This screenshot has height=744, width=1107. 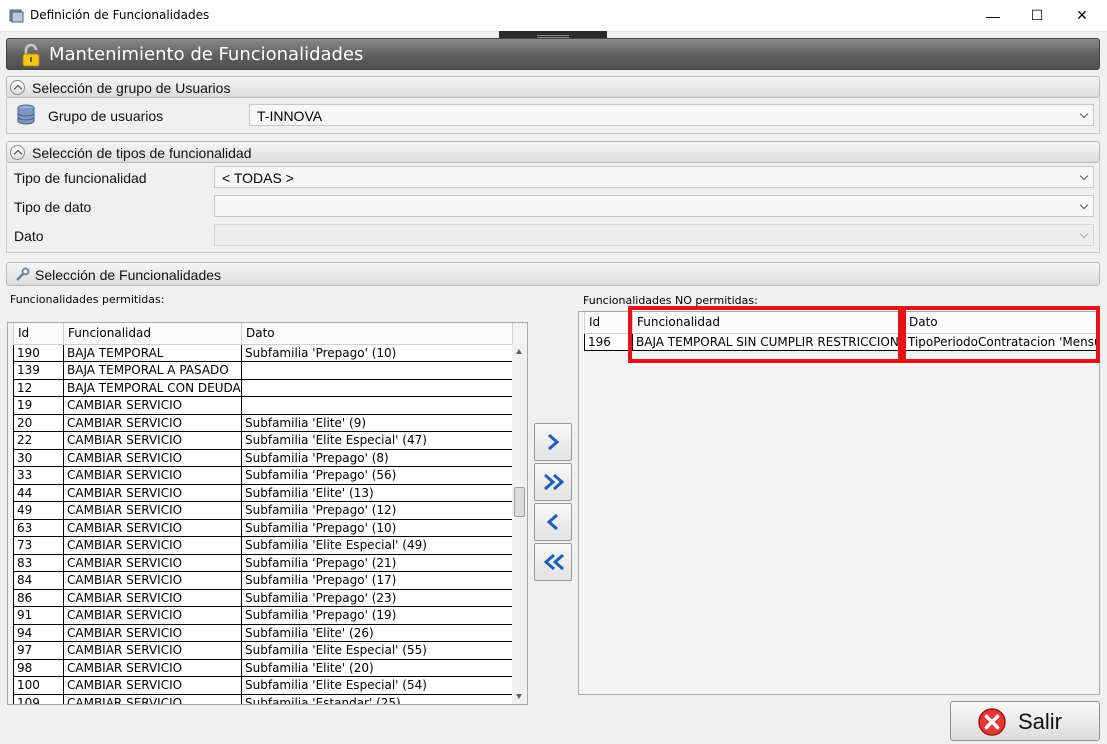 What do you see at coordinates (553, 16) in the screenshot?
I see `window-titlebar: Definición de Funcionalidades — ☐ ✕` at bounding box center [553, 16].